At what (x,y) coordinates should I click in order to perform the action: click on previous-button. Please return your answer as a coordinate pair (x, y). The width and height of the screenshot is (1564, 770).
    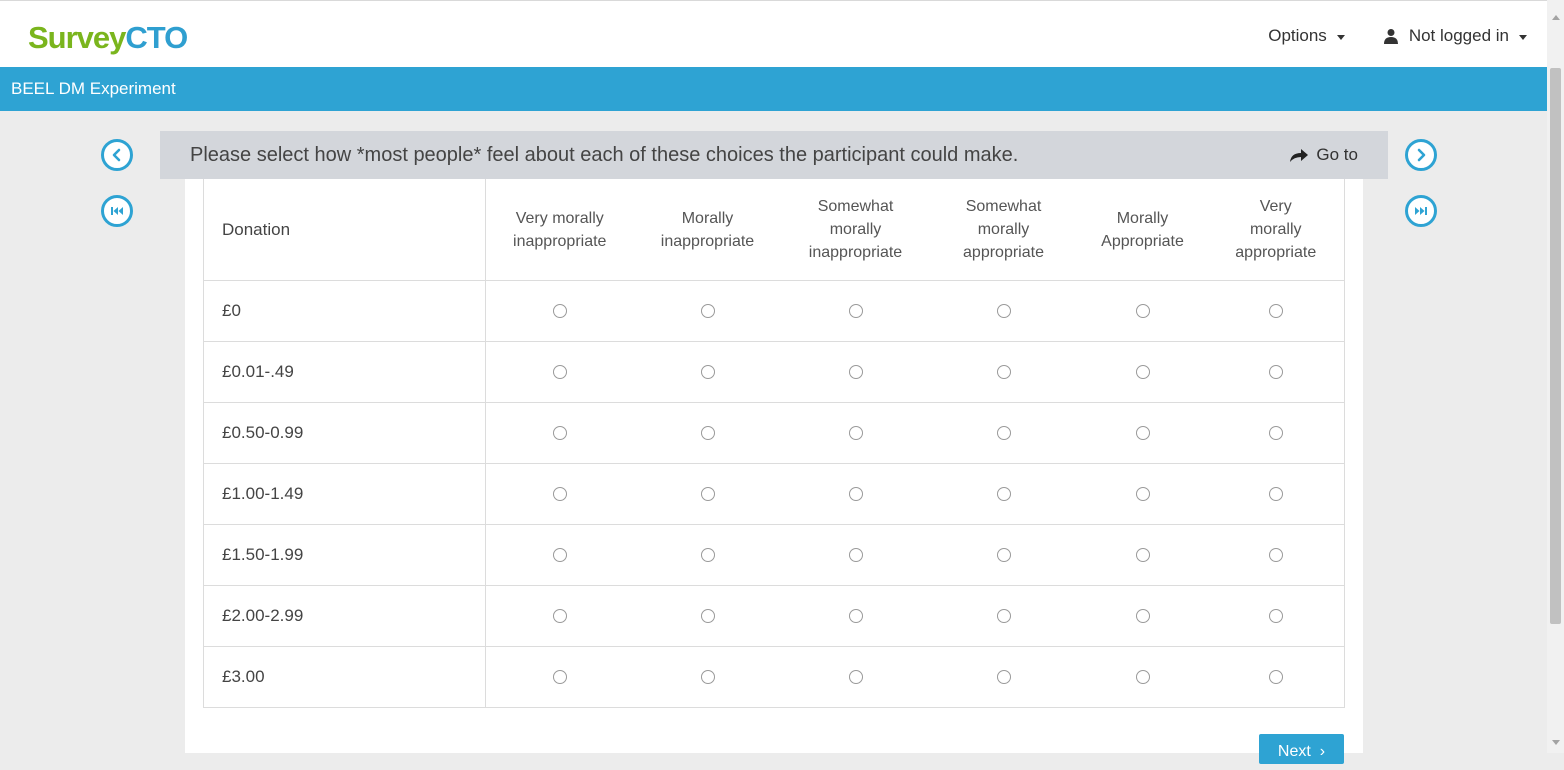
    Looking at the image, I should click on (117, 155).